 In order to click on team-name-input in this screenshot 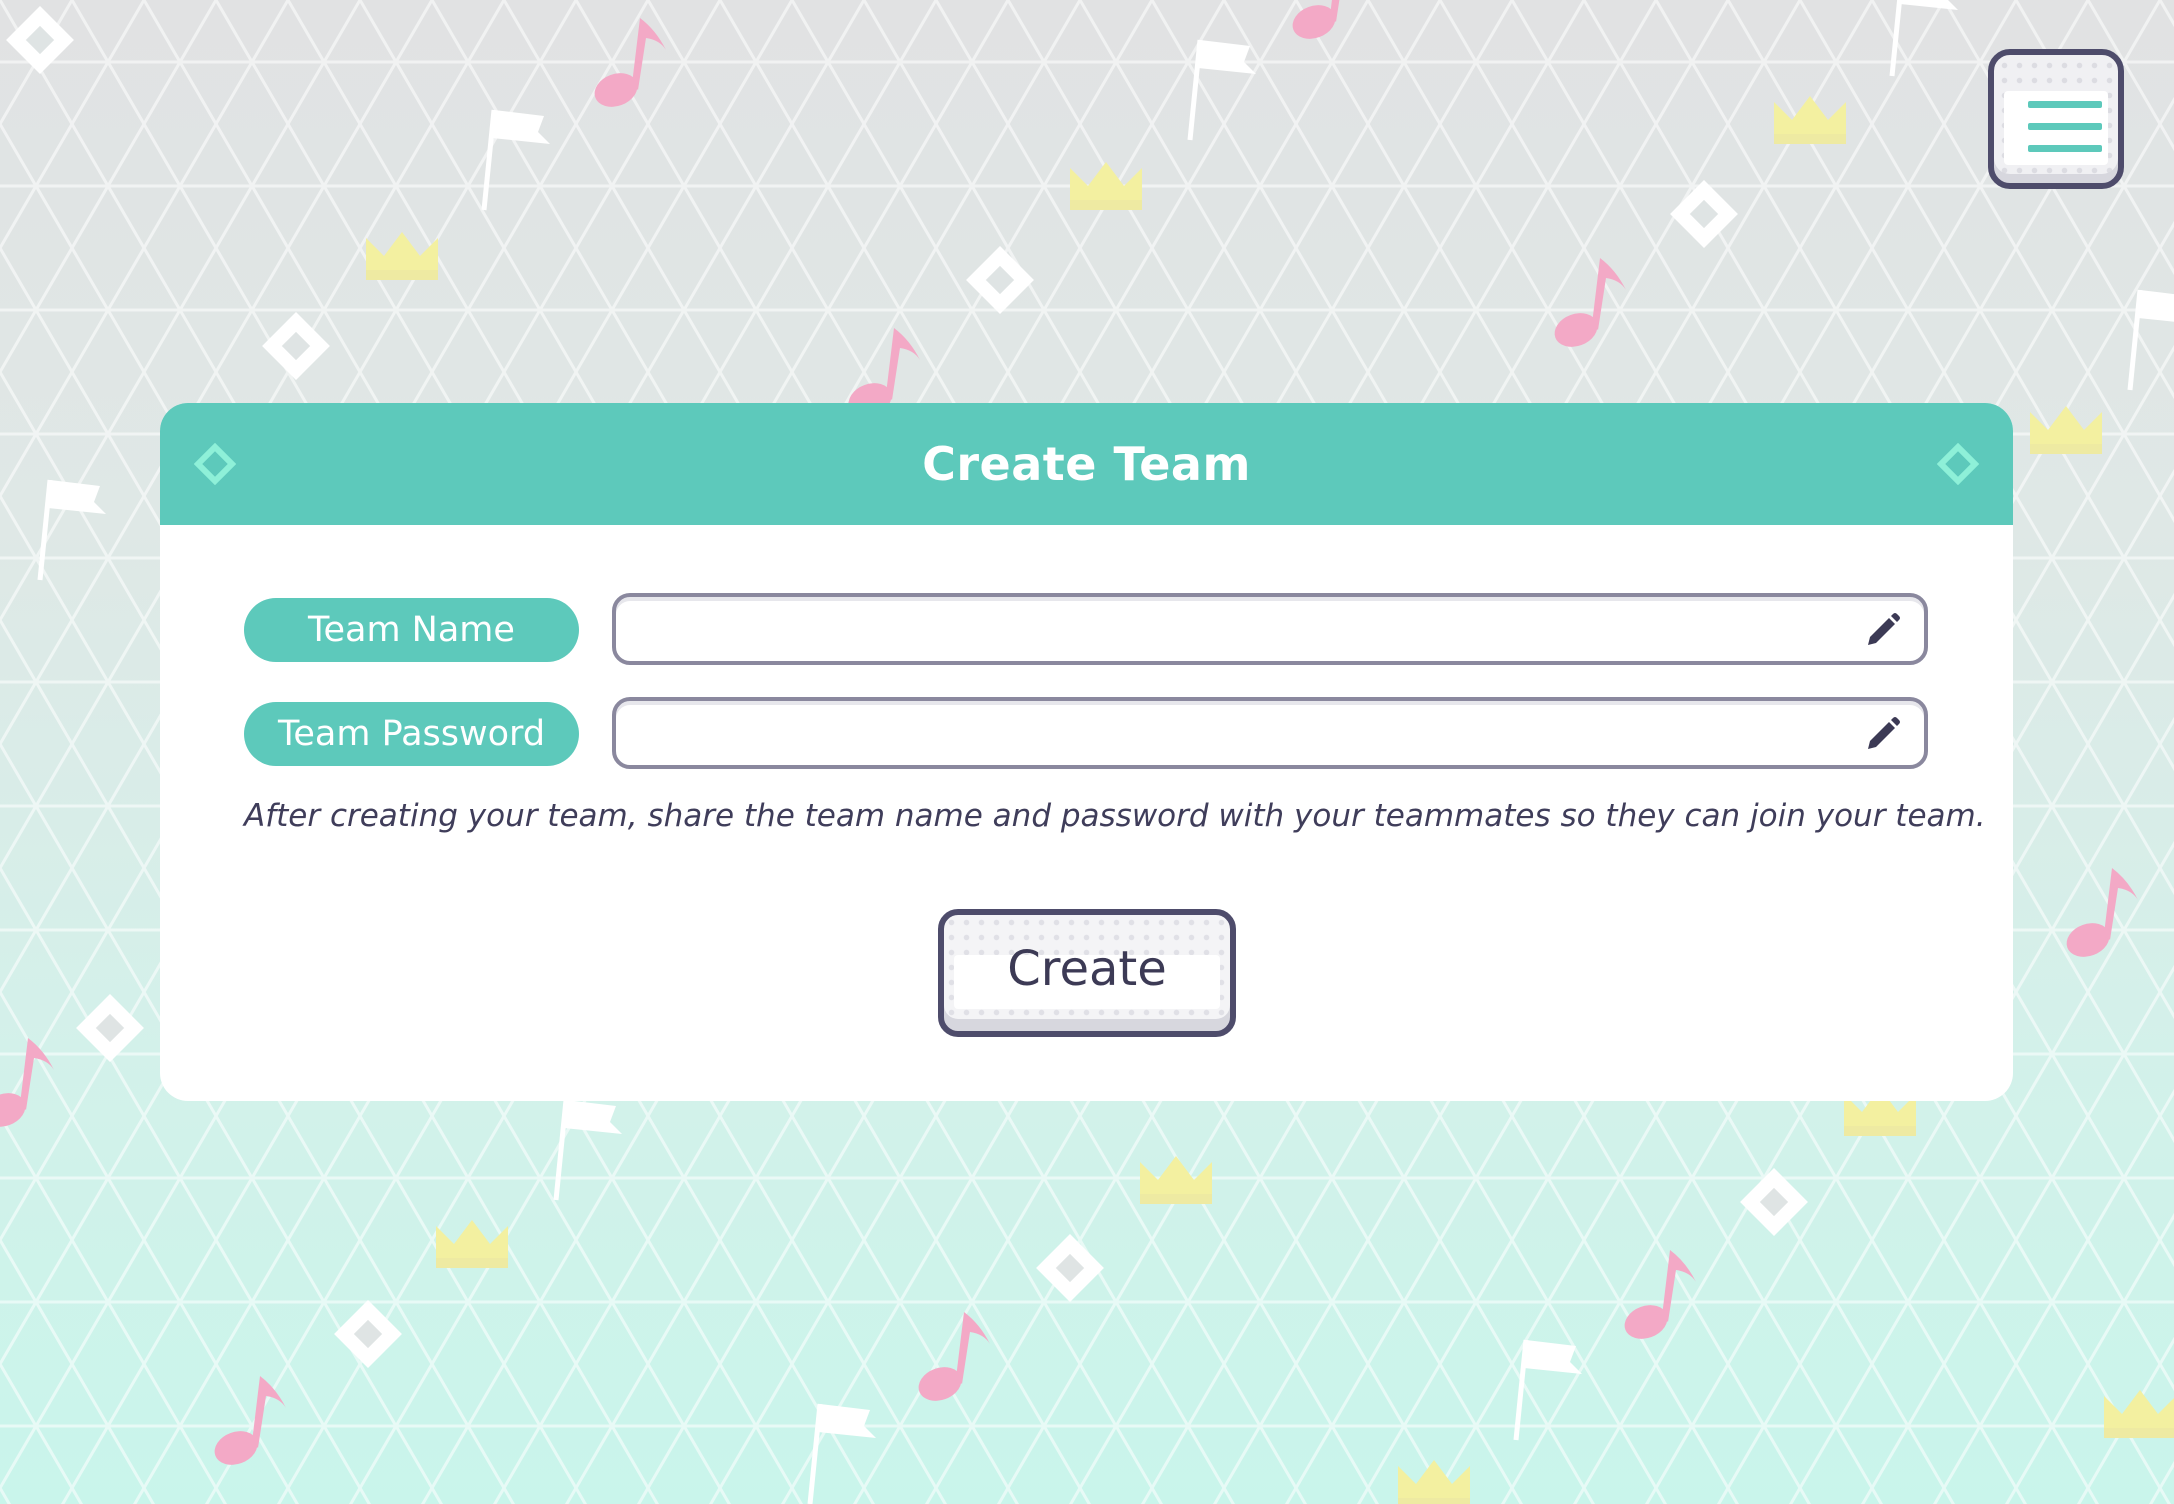, I will do `click(1238, 630)`.